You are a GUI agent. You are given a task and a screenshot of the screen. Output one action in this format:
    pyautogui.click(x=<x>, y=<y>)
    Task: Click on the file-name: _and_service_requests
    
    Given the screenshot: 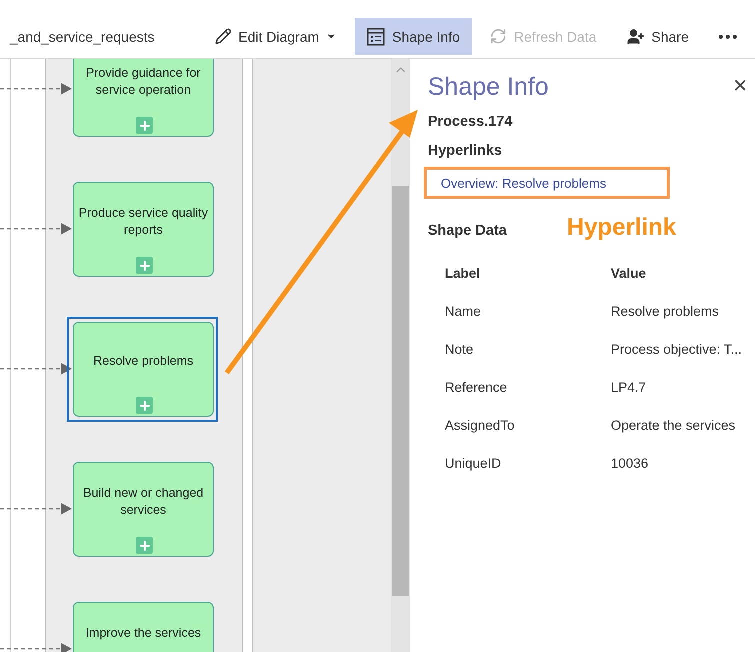 What is the action you would take?
    pyautogui.click(x=82, y=36)
    